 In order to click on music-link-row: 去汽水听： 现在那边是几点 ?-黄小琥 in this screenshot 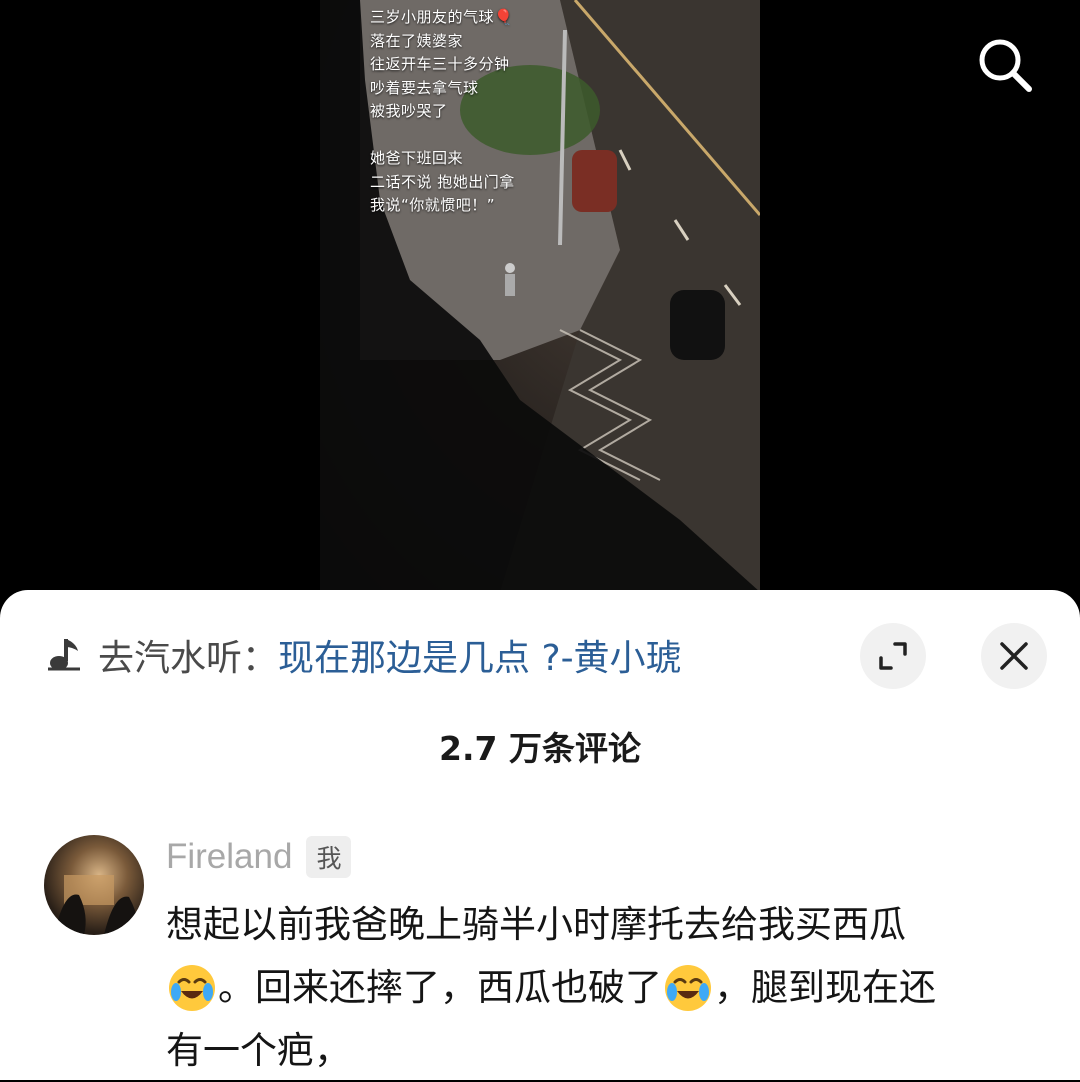, I will do `click(363, 655)`.